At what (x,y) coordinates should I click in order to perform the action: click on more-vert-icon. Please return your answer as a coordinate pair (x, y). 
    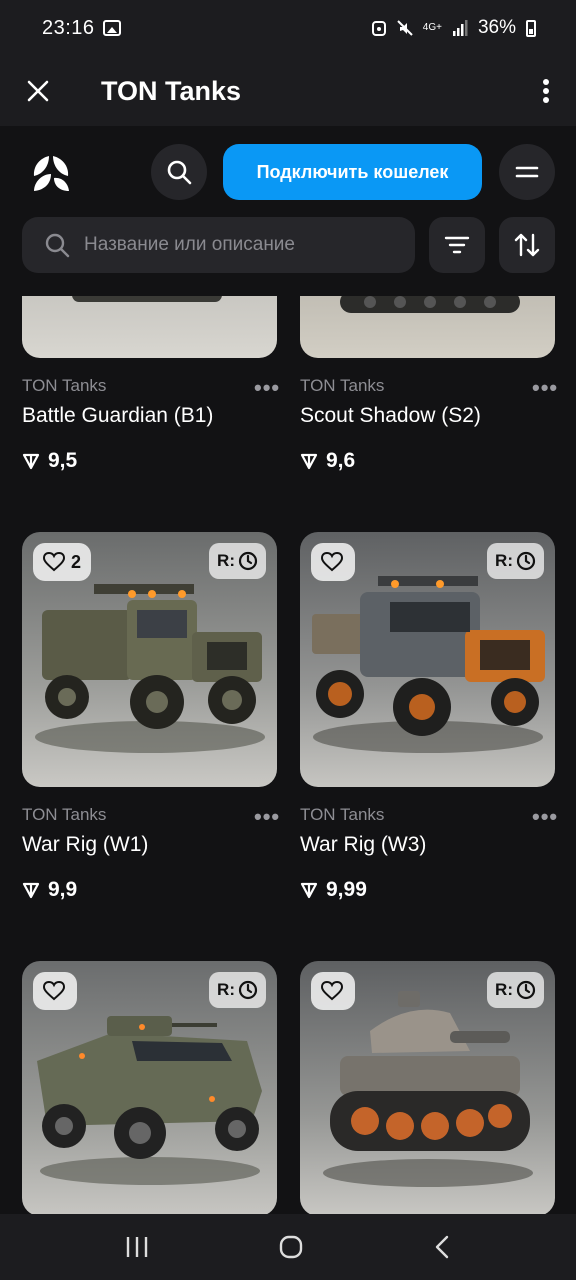
    Looking at the image, I should click on (546, 91).